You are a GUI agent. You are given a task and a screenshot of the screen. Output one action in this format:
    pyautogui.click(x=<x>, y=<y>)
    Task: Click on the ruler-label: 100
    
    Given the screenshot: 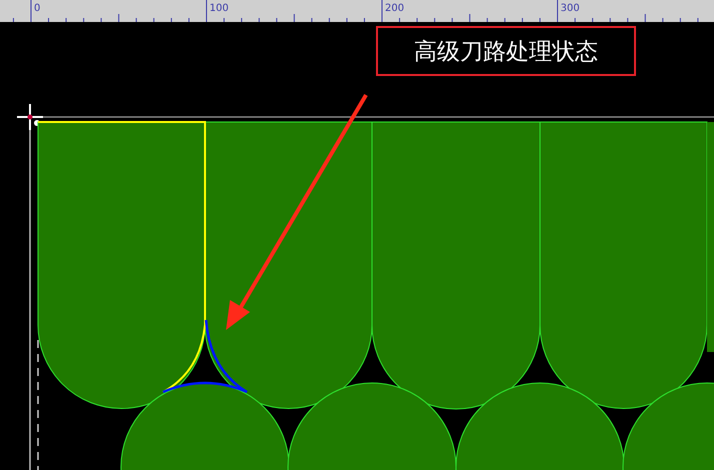 What is the action you would take?
    pyautogui.click(x=219, y=8)
    